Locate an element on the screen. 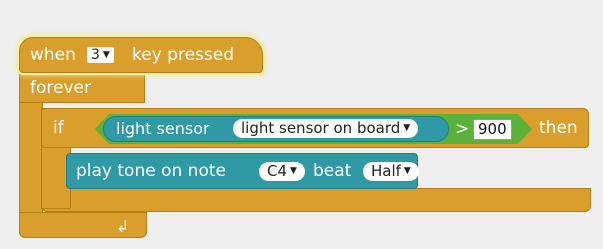  beat-dropdown: Half ▼ is located at coordinates (391, 171).